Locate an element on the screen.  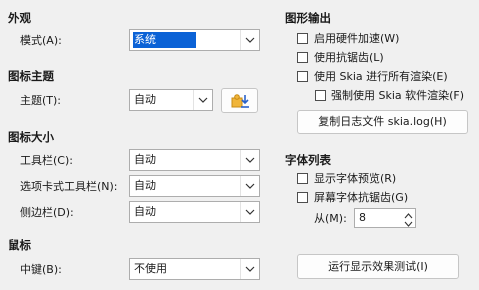
font-preview-label: 显示字体预览(R) is located at coordinates (355, 178).